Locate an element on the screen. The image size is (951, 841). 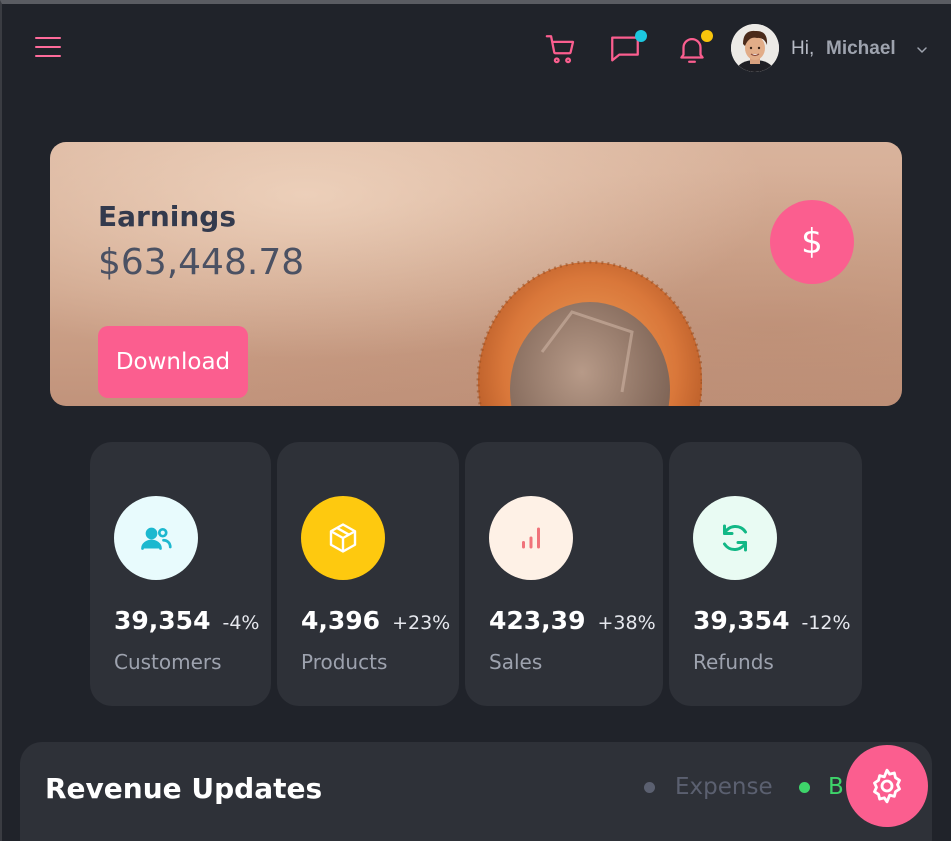
user-name: Michael is located at coordinates (861, 49).